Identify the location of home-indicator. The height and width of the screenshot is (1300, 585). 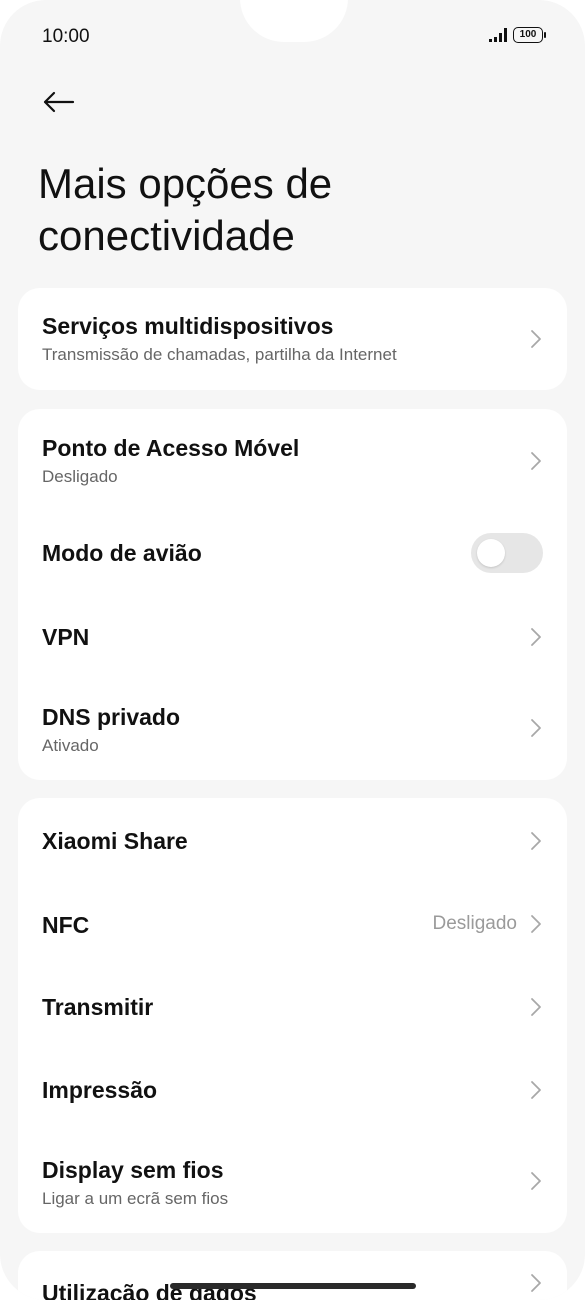
(293, 1286).